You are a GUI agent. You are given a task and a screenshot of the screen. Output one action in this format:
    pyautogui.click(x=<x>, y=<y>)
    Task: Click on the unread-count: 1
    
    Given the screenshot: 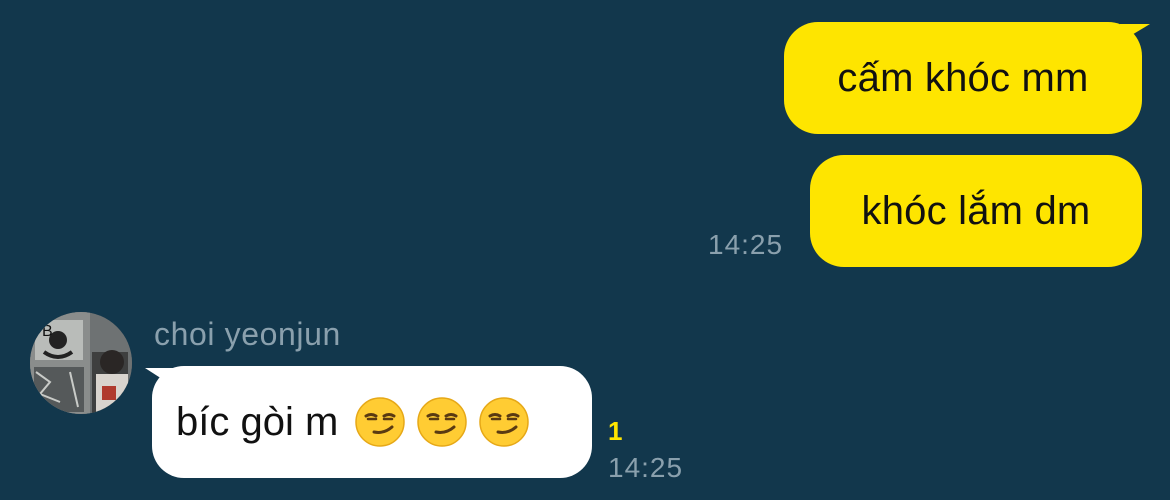 What is the action you would take?
    pyautogui.click(x=615, y=431)
    